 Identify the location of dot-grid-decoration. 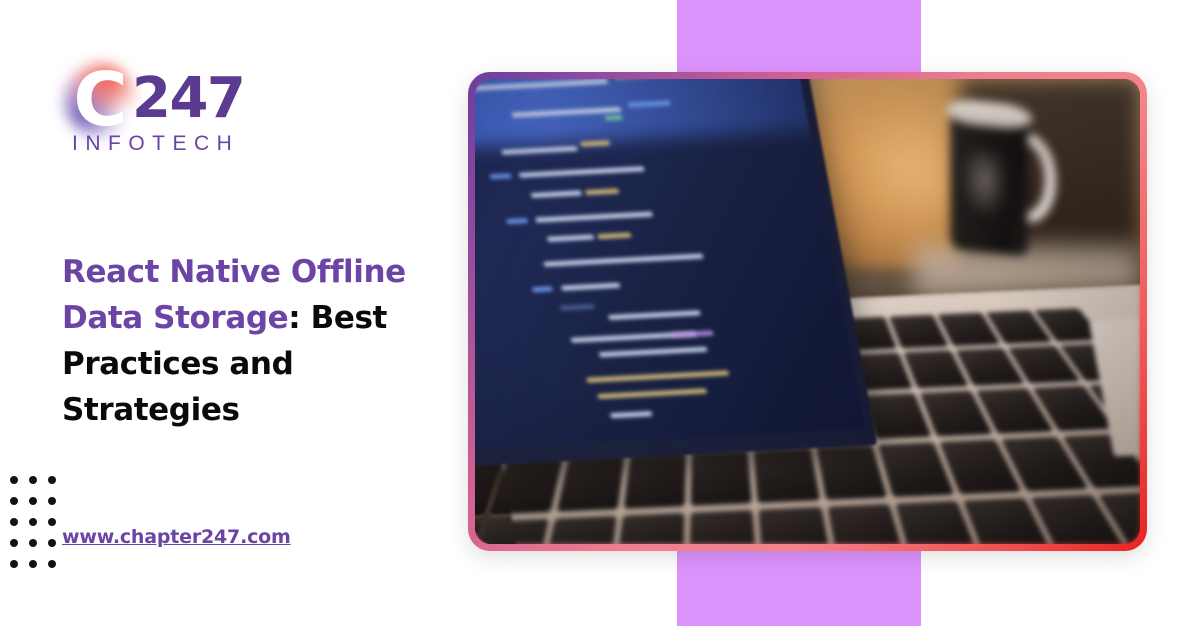
(38, 528).